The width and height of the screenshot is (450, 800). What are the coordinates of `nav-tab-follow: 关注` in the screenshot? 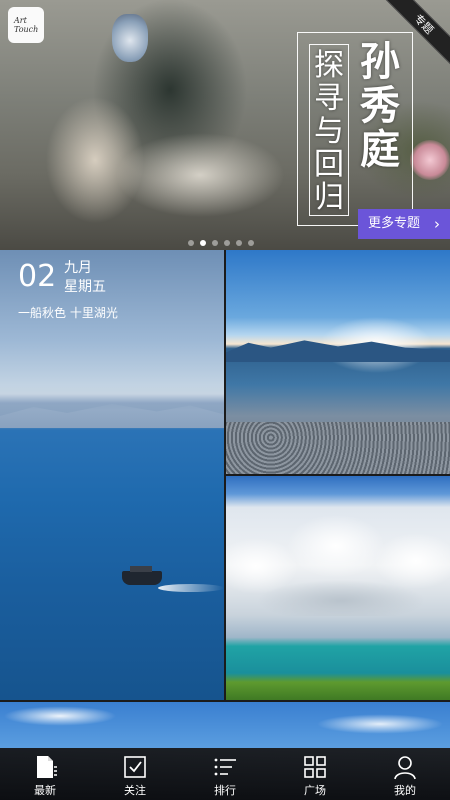 It's located at (135, 774).